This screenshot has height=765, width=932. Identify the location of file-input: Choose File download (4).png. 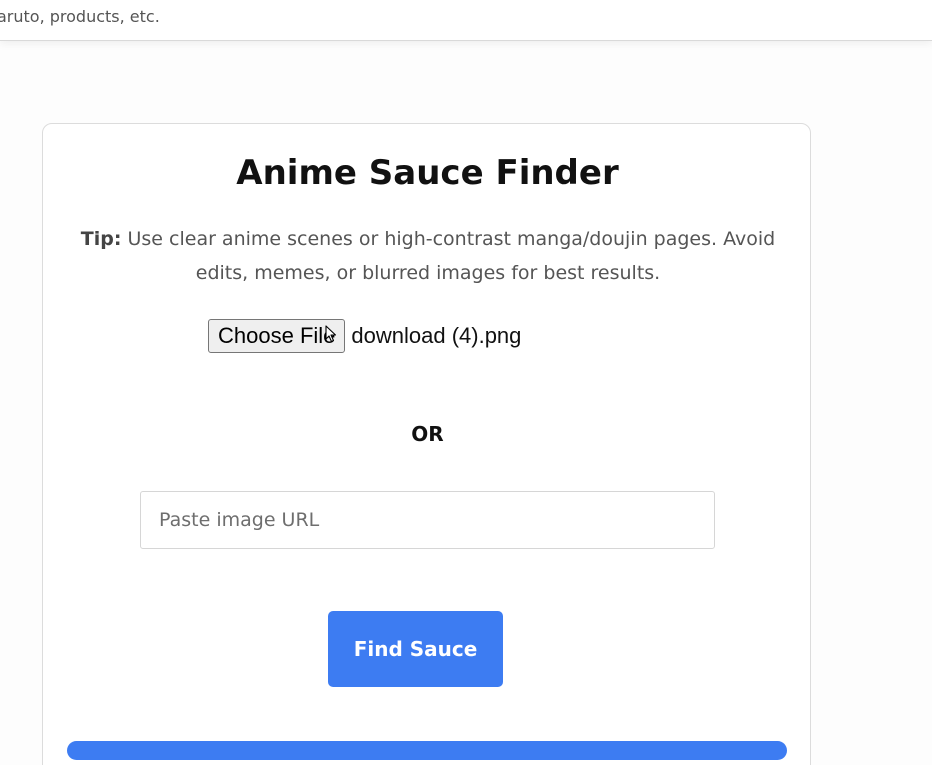
(364, 336).